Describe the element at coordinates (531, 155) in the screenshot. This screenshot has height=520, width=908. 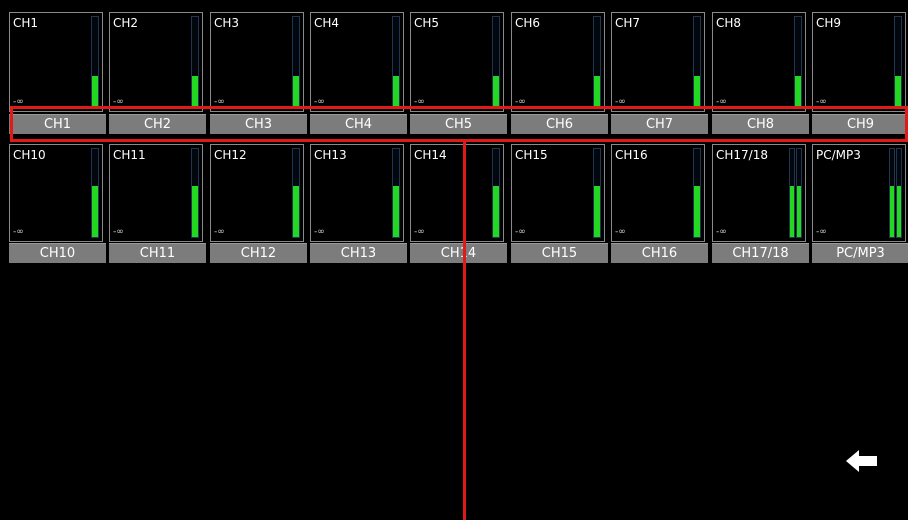
I see `channel-name-label: CH15` at that location.